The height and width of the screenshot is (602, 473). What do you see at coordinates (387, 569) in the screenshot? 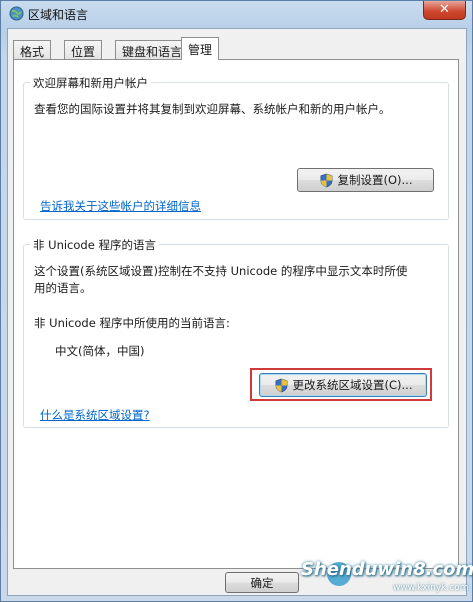
I see `watermark-text: Shenduwin8.com` at bounding box center [387, 569].